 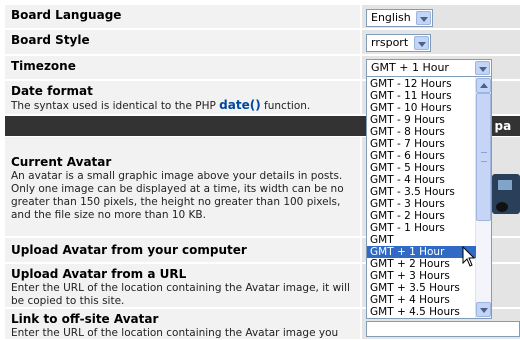 What do you see at coordinates (182, 17) in the screenshot?
I see `board-language-row: Board Language` at bounding box center [182, 17].